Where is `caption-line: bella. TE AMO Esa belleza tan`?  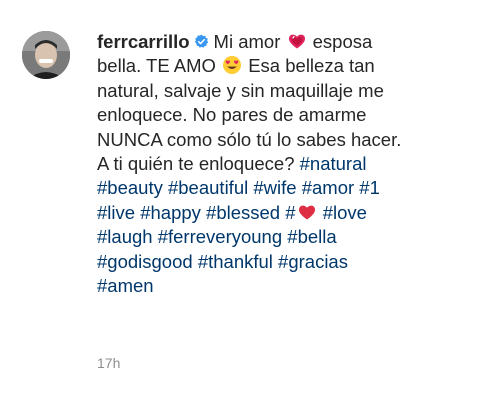
caption-line: bella. TE AMO Esa belleza tan is located at coordinates (277, 66).